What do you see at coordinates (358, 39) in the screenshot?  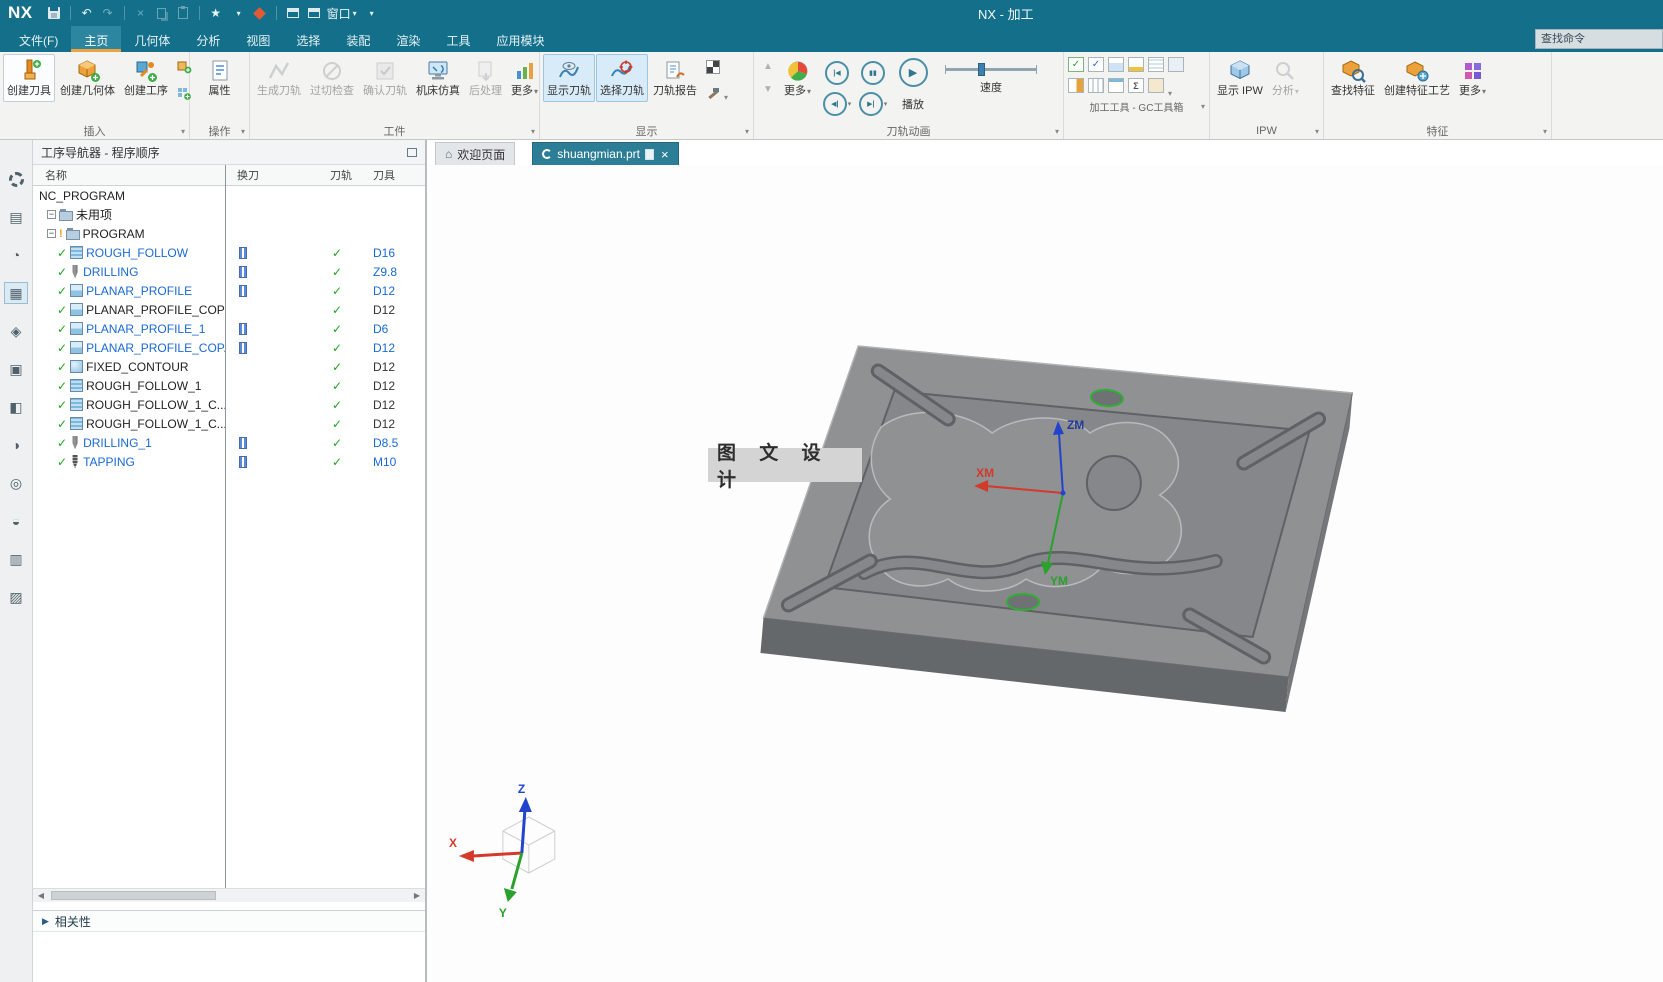 I see `tab-assembly: 装配` at bounding box center [358, 39].